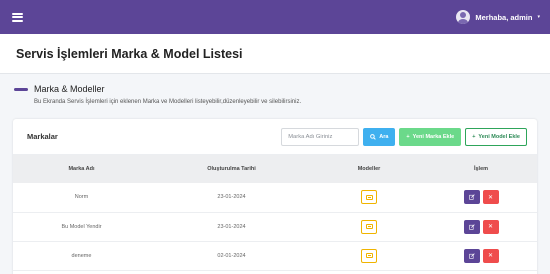 The width and height of the screenshot is (550, 274). What do you see at coordinates (81, 255) in the screenshot?
I see `brand-name: deneme` at bounding box center [81, 255].